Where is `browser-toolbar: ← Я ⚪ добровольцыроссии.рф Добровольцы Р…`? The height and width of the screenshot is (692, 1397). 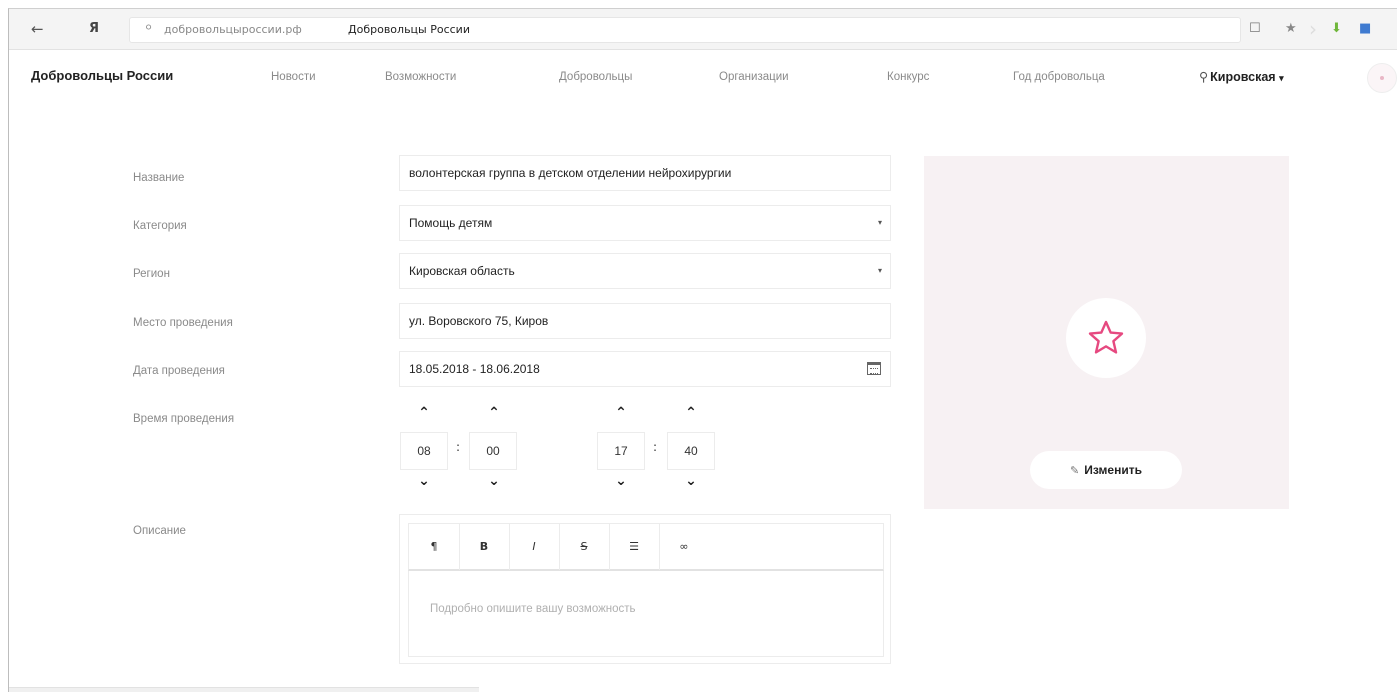
browser-toolbar: ← Я ⚪ добровольцыроссии.рф Добровольцы Р… is located at coordinates (703, 29).